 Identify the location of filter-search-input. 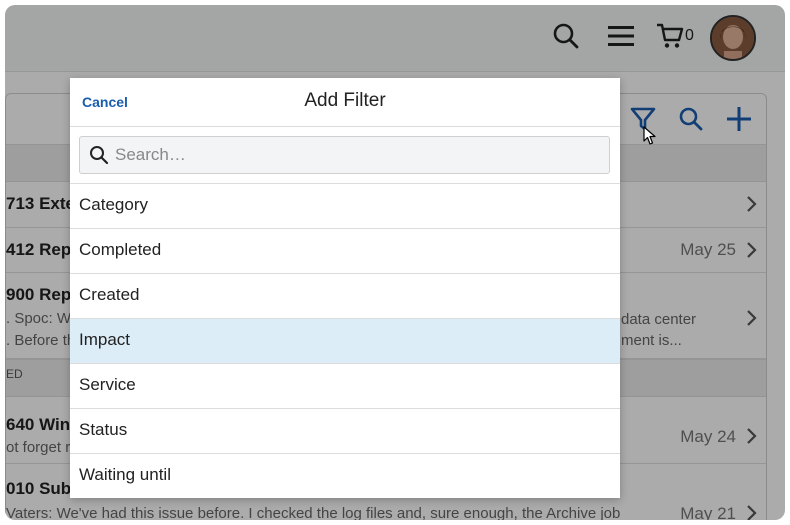
(355, 155).